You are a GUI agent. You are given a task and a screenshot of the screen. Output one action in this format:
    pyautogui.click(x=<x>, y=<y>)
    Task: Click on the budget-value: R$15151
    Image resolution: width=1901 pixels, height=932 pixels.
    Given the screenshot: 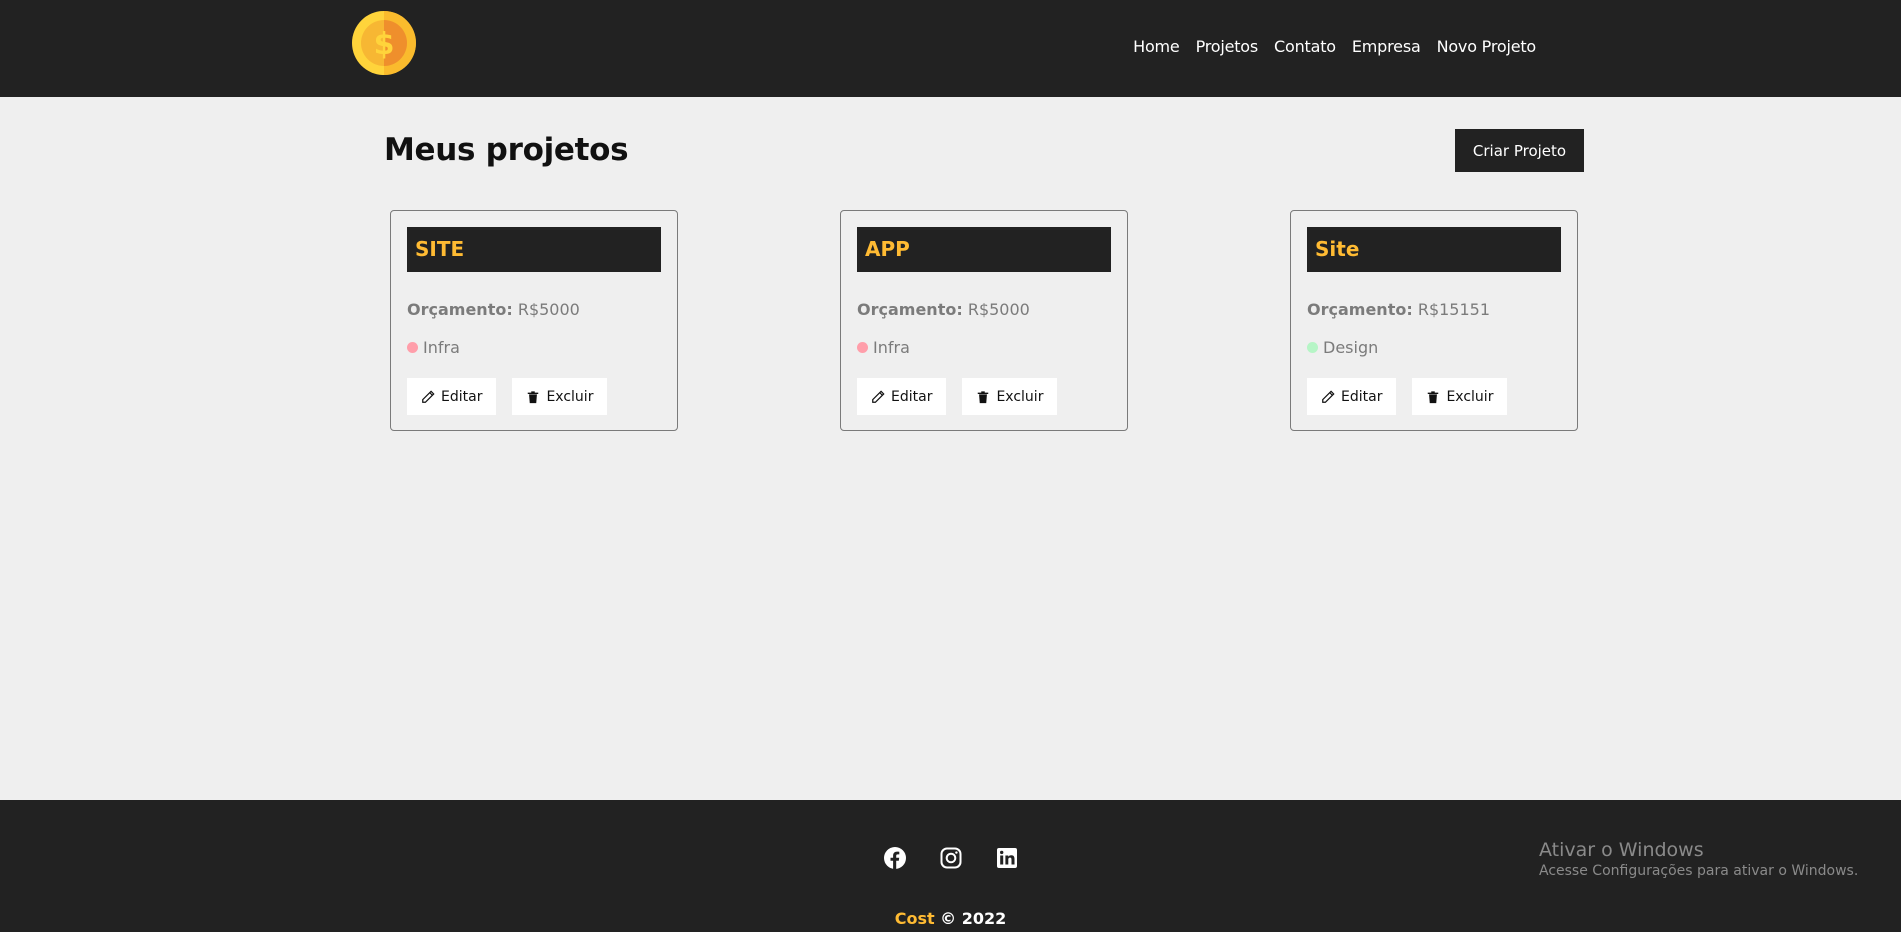 What is the action you would take?
    pyautogui.click(x=1454, y=309)
    